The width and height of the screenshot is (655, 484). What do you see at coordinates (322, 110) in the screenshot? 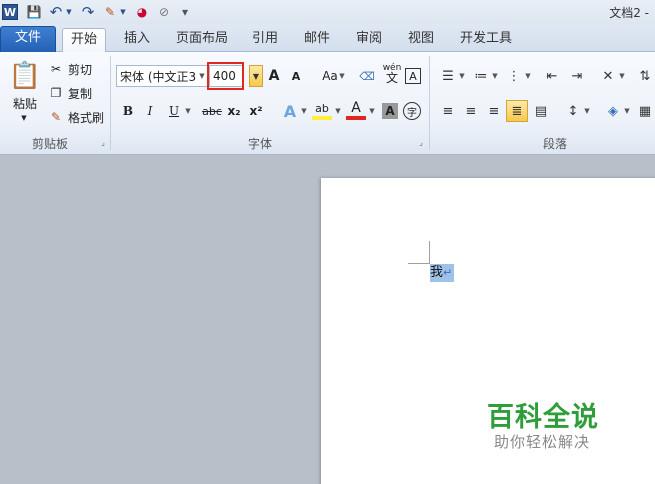
I see `highlight-color-icon: ab` at bounding box center [322, 110].